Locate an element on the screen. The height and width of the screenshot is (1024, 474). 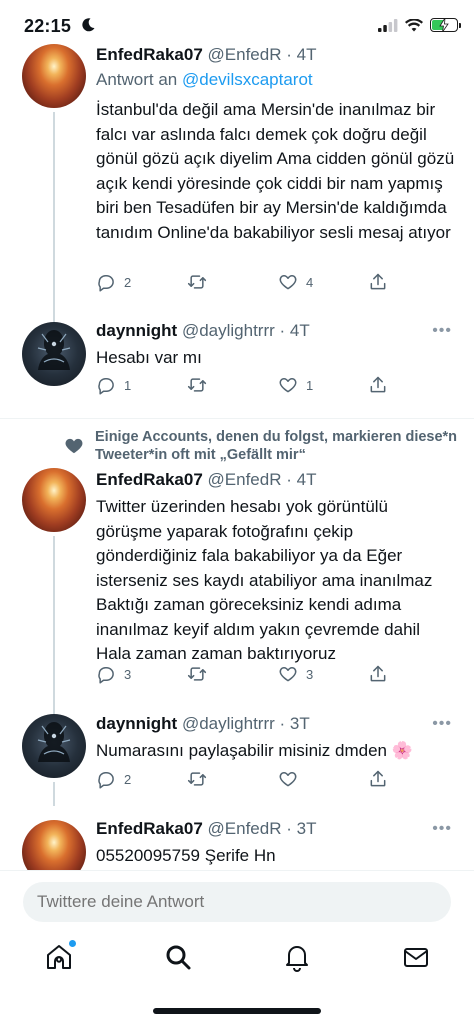
tweet-body: Numarasını paylaşabilir misiniz dmden 🌸 is located at coordinates (276, 750).